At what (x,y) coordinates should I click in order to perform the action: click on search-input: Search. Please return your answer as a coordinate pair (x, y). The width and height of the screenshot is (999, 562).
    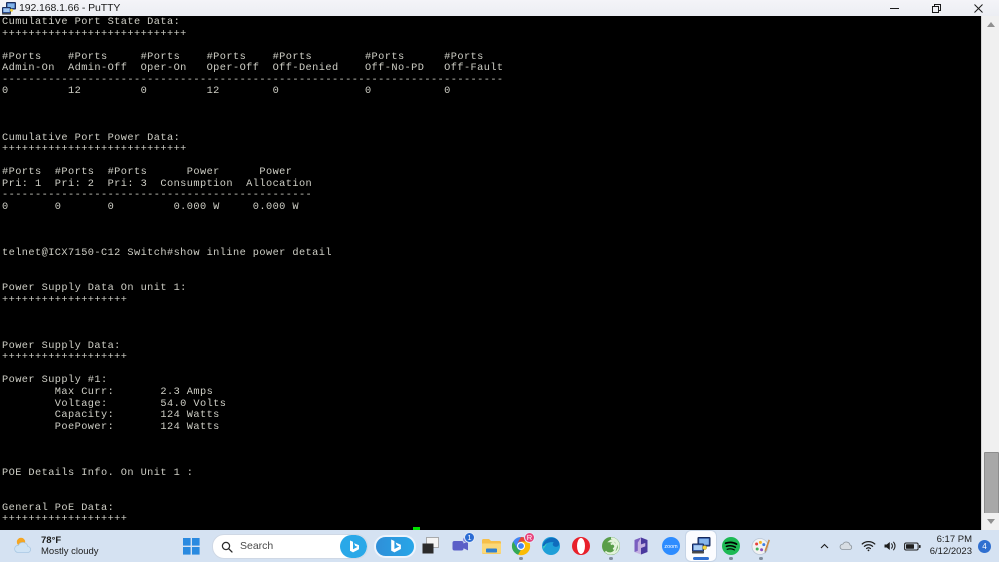
    Looking at the image, I should click on (290, 546).